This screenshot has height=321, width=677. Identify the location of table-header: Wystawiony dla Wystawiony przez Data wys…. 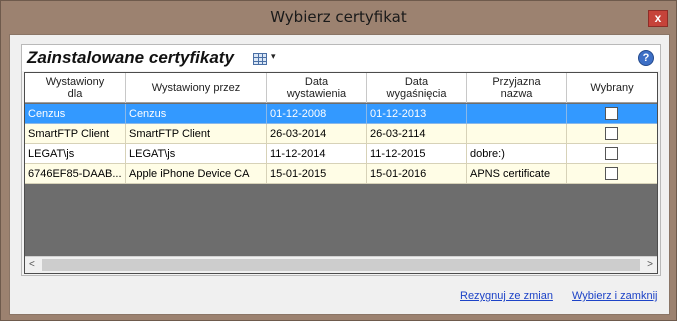
(341, 88).